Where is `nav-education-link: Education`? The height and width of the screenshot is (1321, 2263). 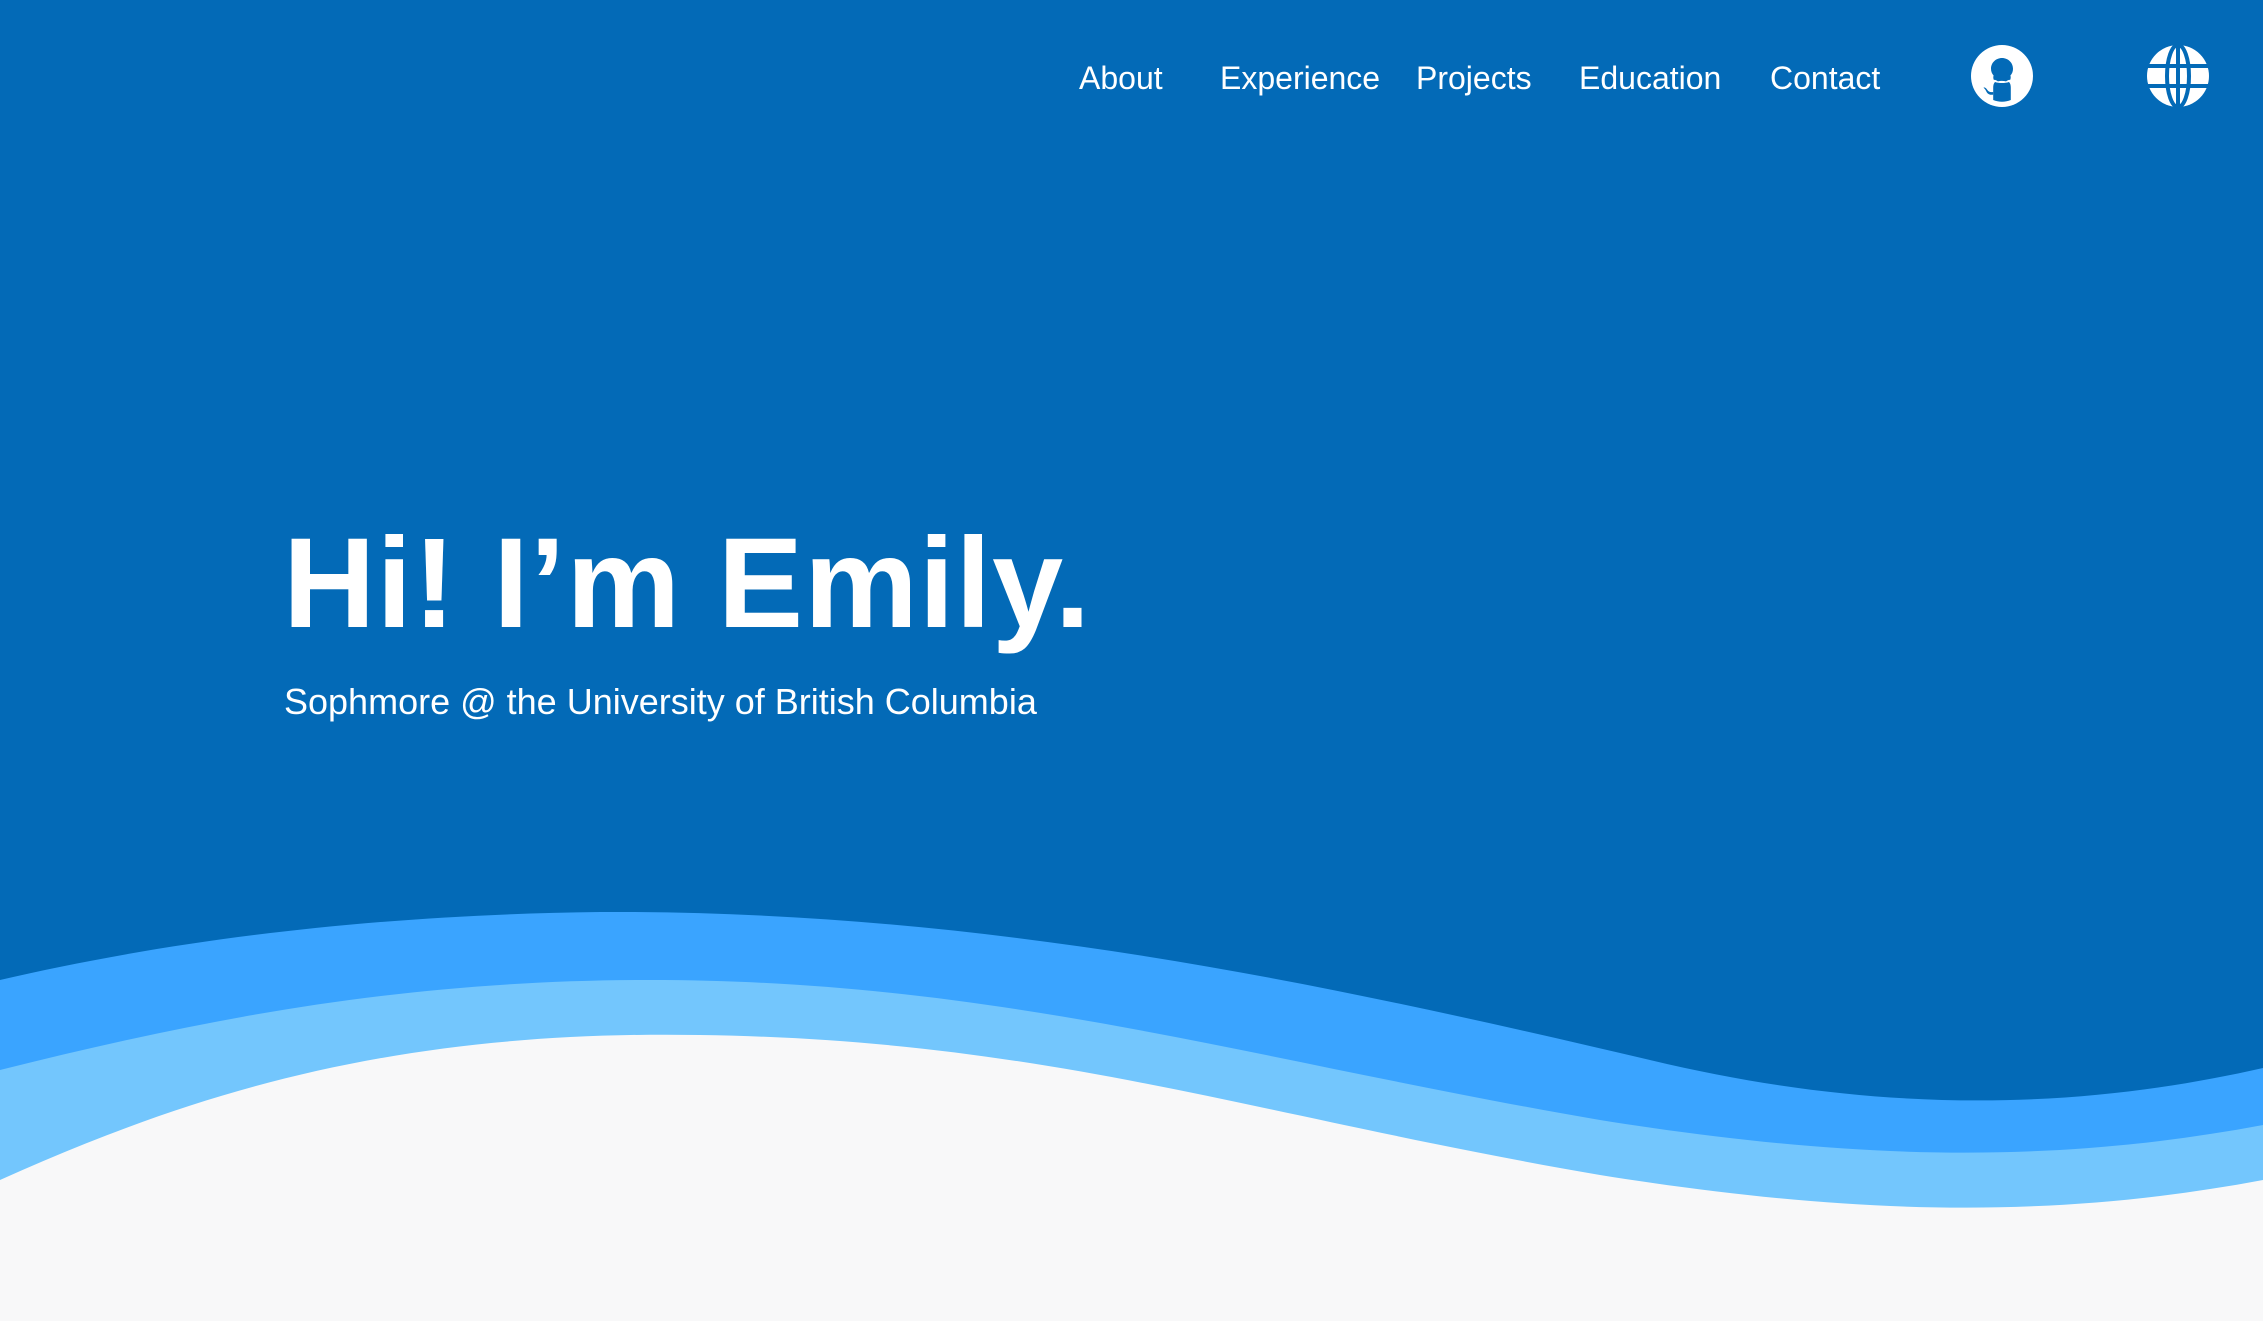
nav-education-link: Education is located at coordinates (1650, 78).